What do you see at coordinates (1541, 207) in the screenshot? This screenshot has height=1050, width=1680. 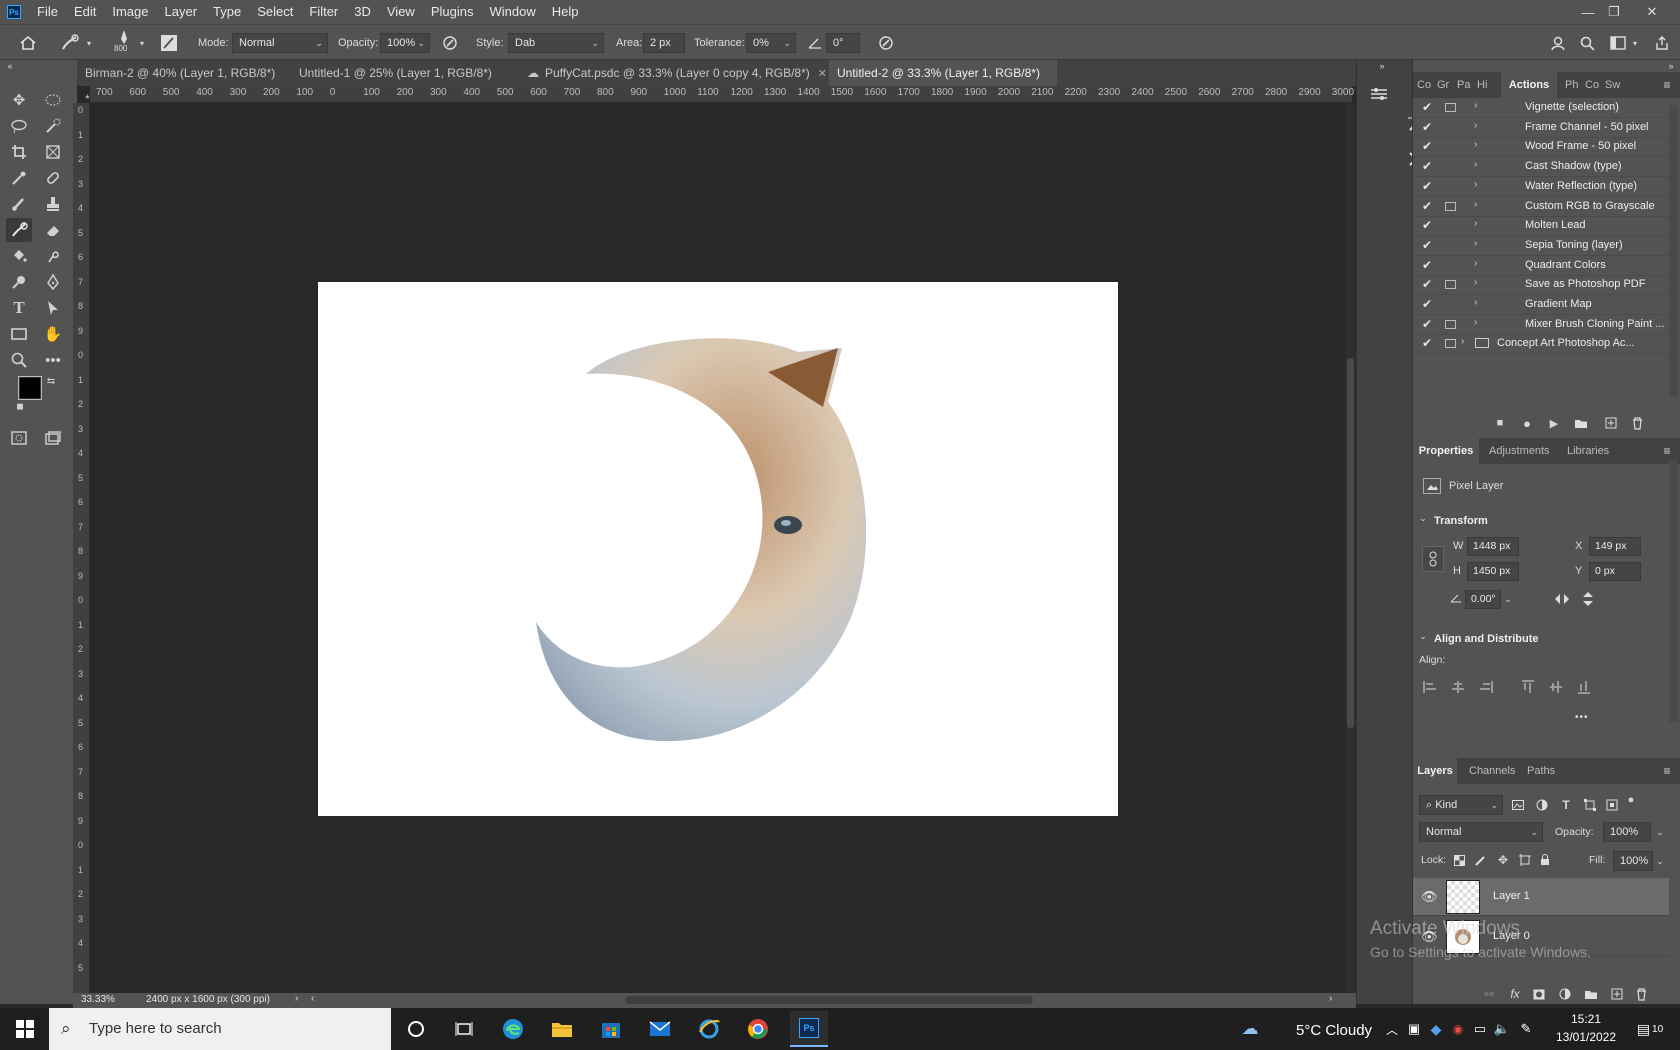 I see `action-row: ✔ › Custom RGB to Grayscale` at bounding box center [1541, 207].